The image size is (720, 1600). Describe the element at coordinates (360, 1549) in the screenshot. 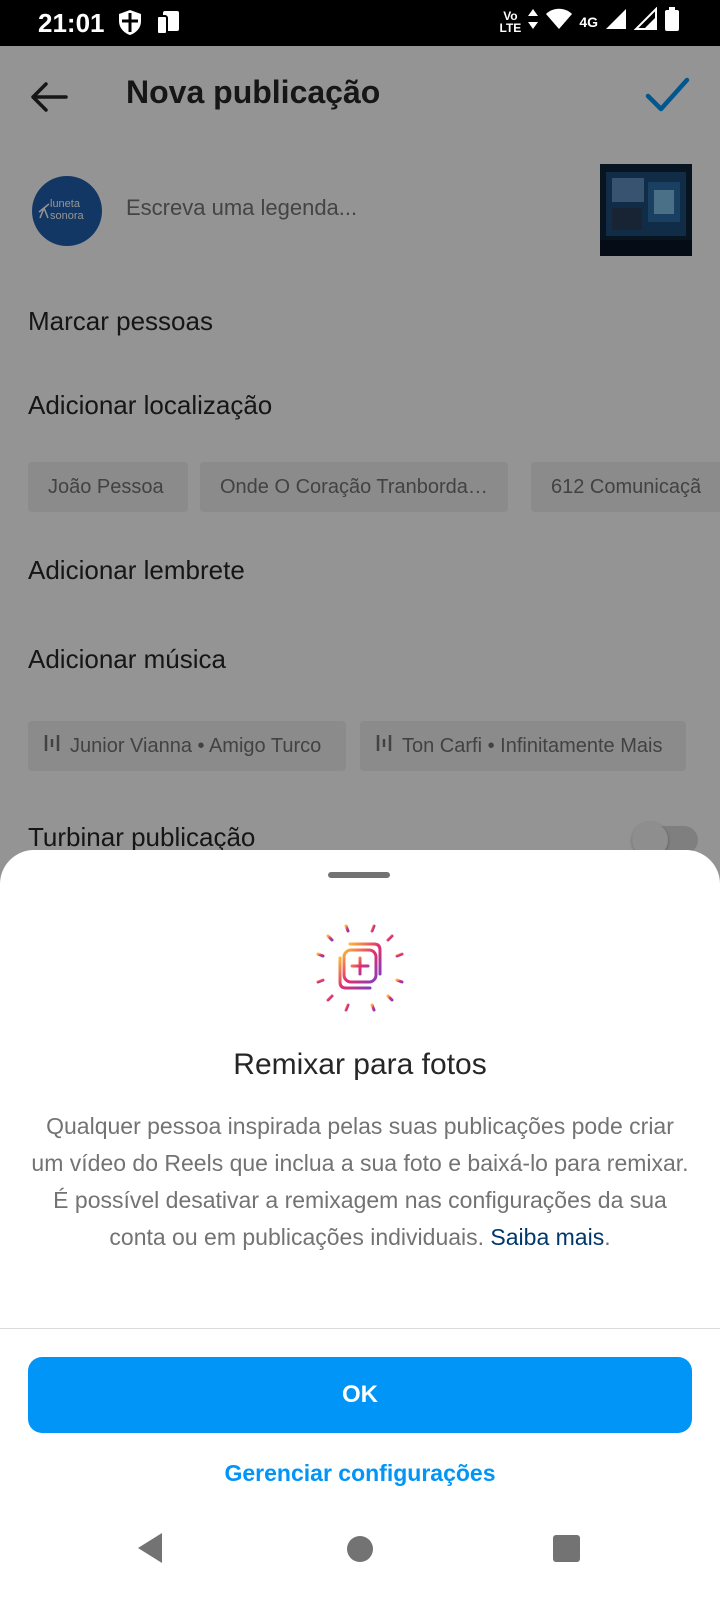

I see `nav-home-icon` at that location.